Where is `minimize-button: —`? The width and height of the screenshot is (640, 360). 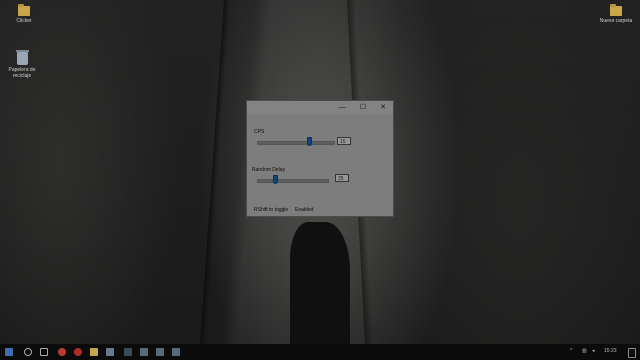
minimize-button: — is located at coordinates (342, 107).